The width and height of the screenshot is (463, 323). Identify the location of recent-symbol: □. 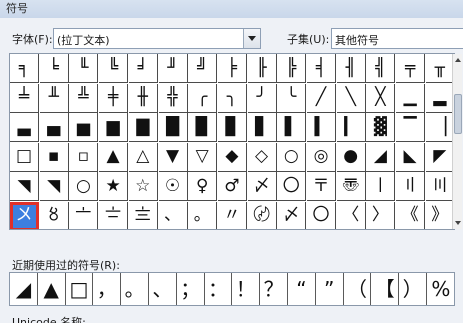
(80, 289).